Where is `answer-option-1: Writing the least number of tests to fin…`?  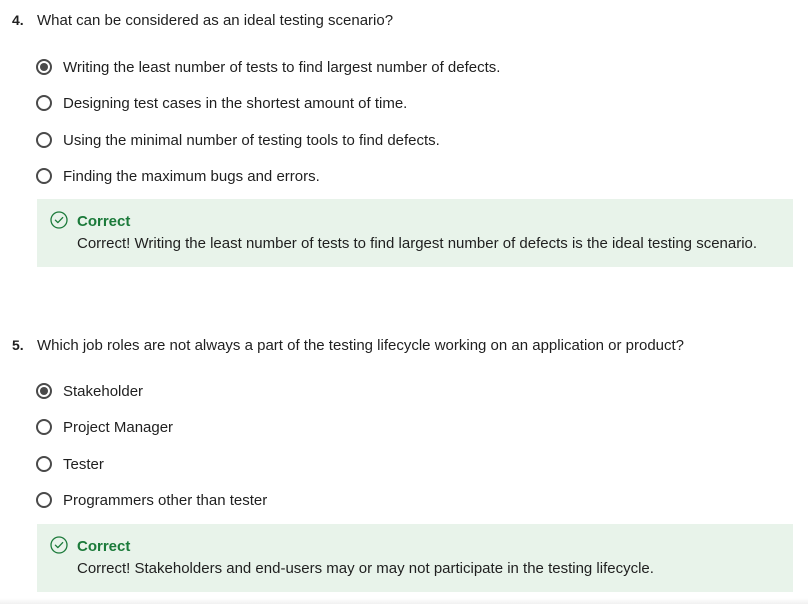 answer-option-1: Writing the least number of tests to fin… is located at coordinates (268, 67).